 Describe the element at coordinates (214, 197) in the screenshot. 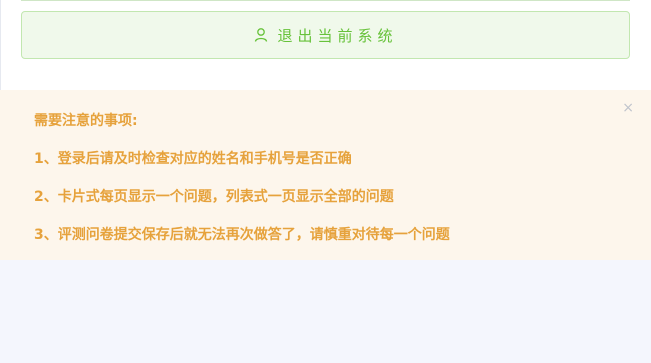

I see `notice-item: 2、卡片式每页显示一个问题，列表式一页显示全部的问题` at that location.